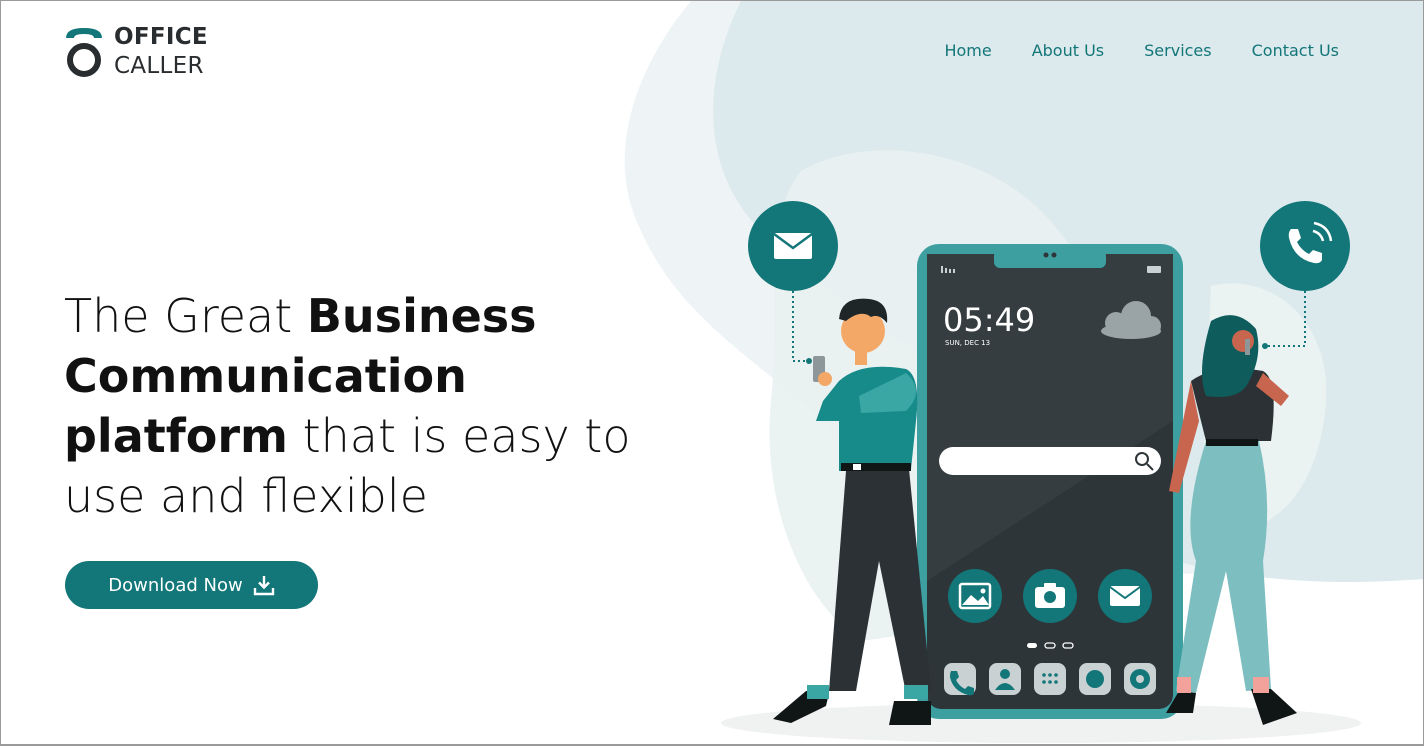 Image resolution: width=1424 pixels, height=749 pixels. I want to click on download-icon, so click(263, 586).